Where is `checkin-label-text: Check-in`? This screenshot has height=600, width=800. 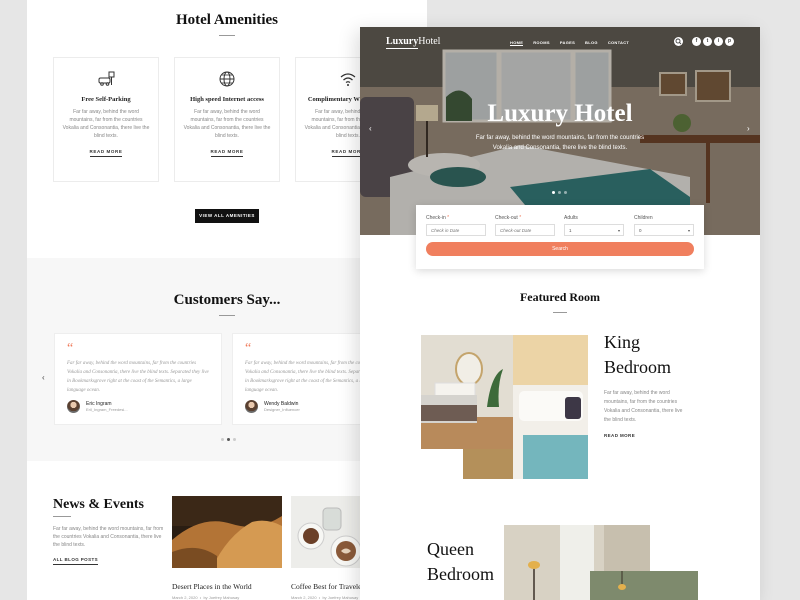 checkin-label-text: Check-in is located at coordinates (436, 218).